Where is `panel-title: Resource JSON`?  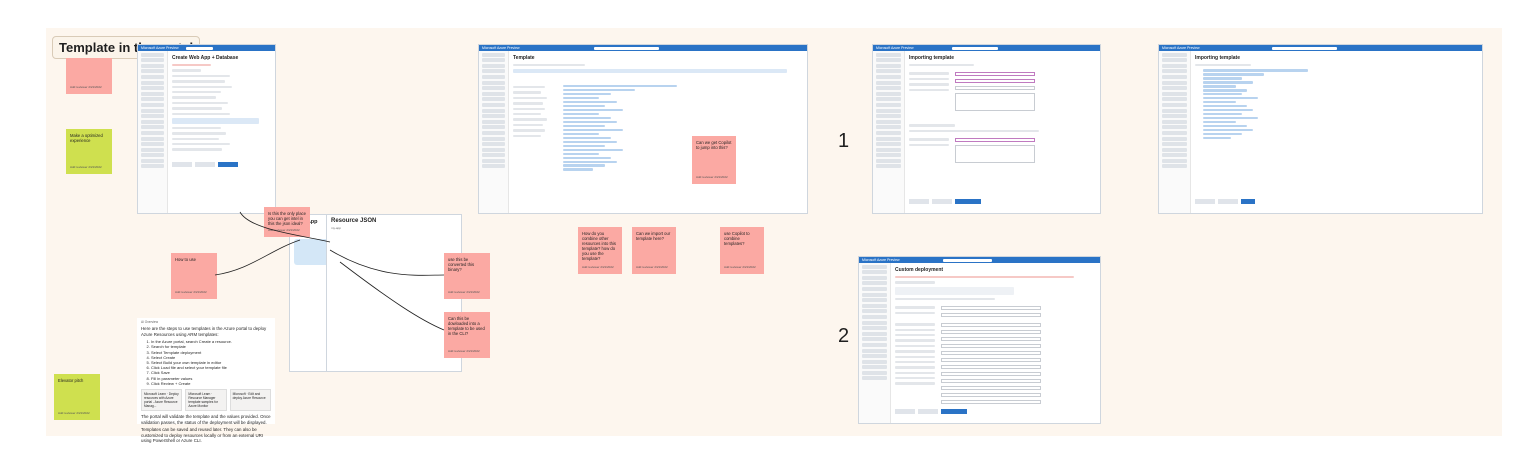 panel-title: Resource JSON is located at coordinates (354, 221).